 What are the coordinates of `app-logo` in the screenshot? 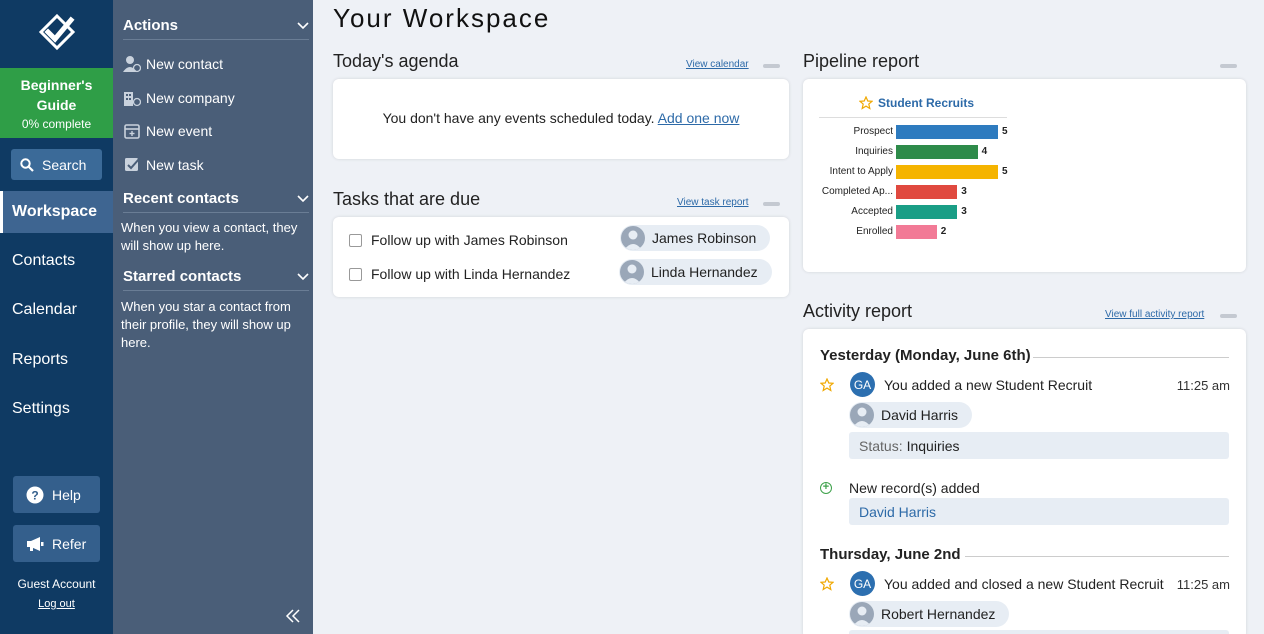 It's located at (56, 34).